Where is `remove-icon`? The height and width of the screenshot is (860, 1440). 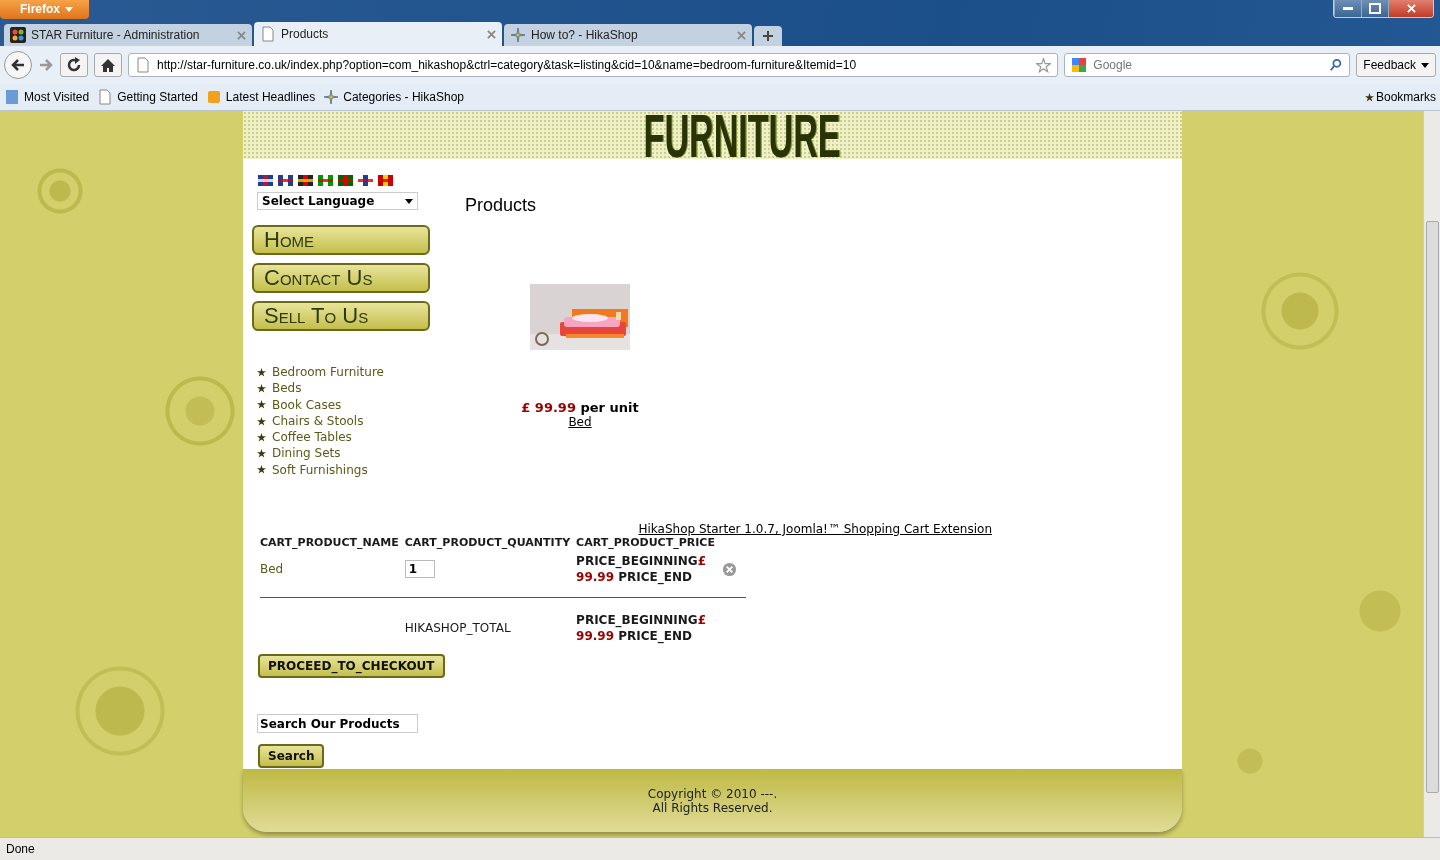
remove-icon is located at coordinates (730, 569).